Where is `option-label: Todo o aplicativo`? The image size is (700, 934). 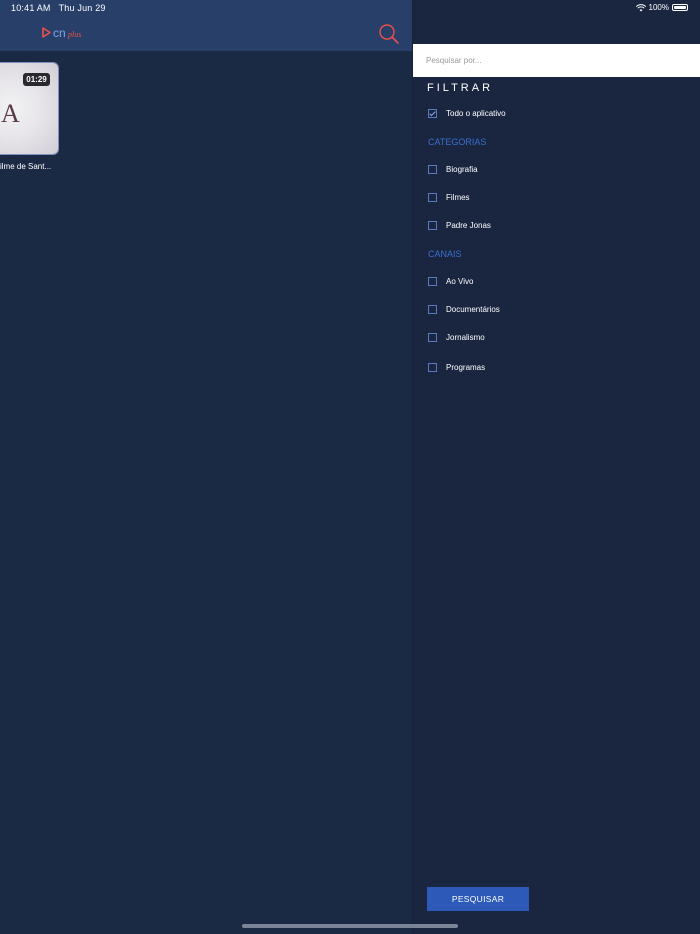
option-label: Todo o aplicativo is located at coordinates (476, 113).